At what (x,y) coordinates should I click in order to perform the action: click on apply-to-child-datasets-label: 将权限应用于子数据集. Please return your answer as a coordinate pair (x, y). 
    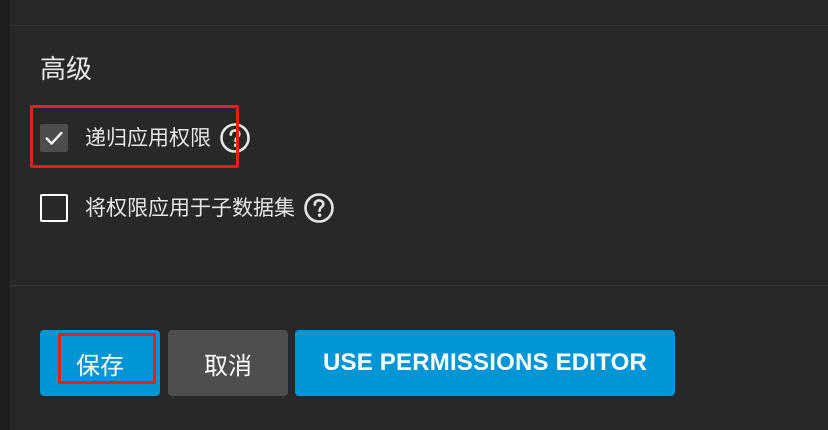
    Looking at the image, I should click on (190, 208).